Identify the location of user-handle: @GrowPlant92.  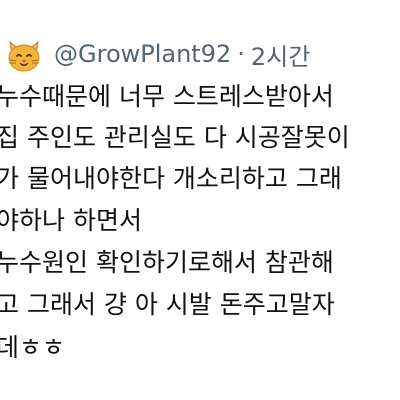
(142, 54).